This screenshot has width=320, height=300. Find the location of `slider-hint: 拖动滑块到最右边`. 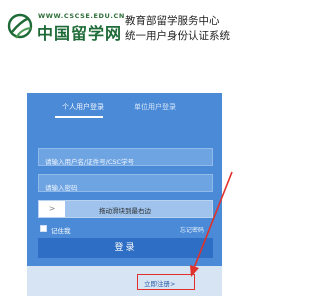

slider-hint: 拖动滑块到最右边 is located at coordinates (125, 211).